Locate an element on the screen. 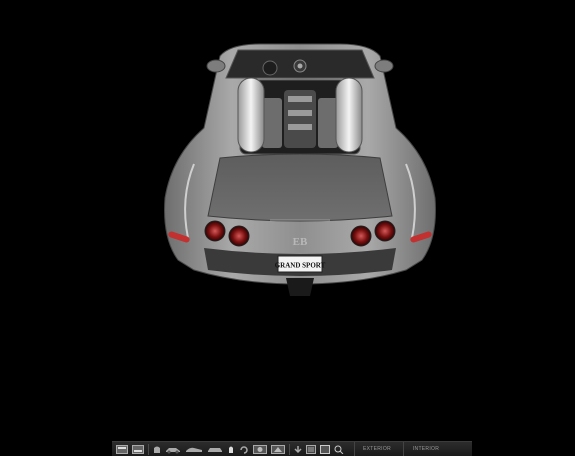 The height and width of the screenshot is (456, 575). front-view-icon is located at coordinates (157, 449).